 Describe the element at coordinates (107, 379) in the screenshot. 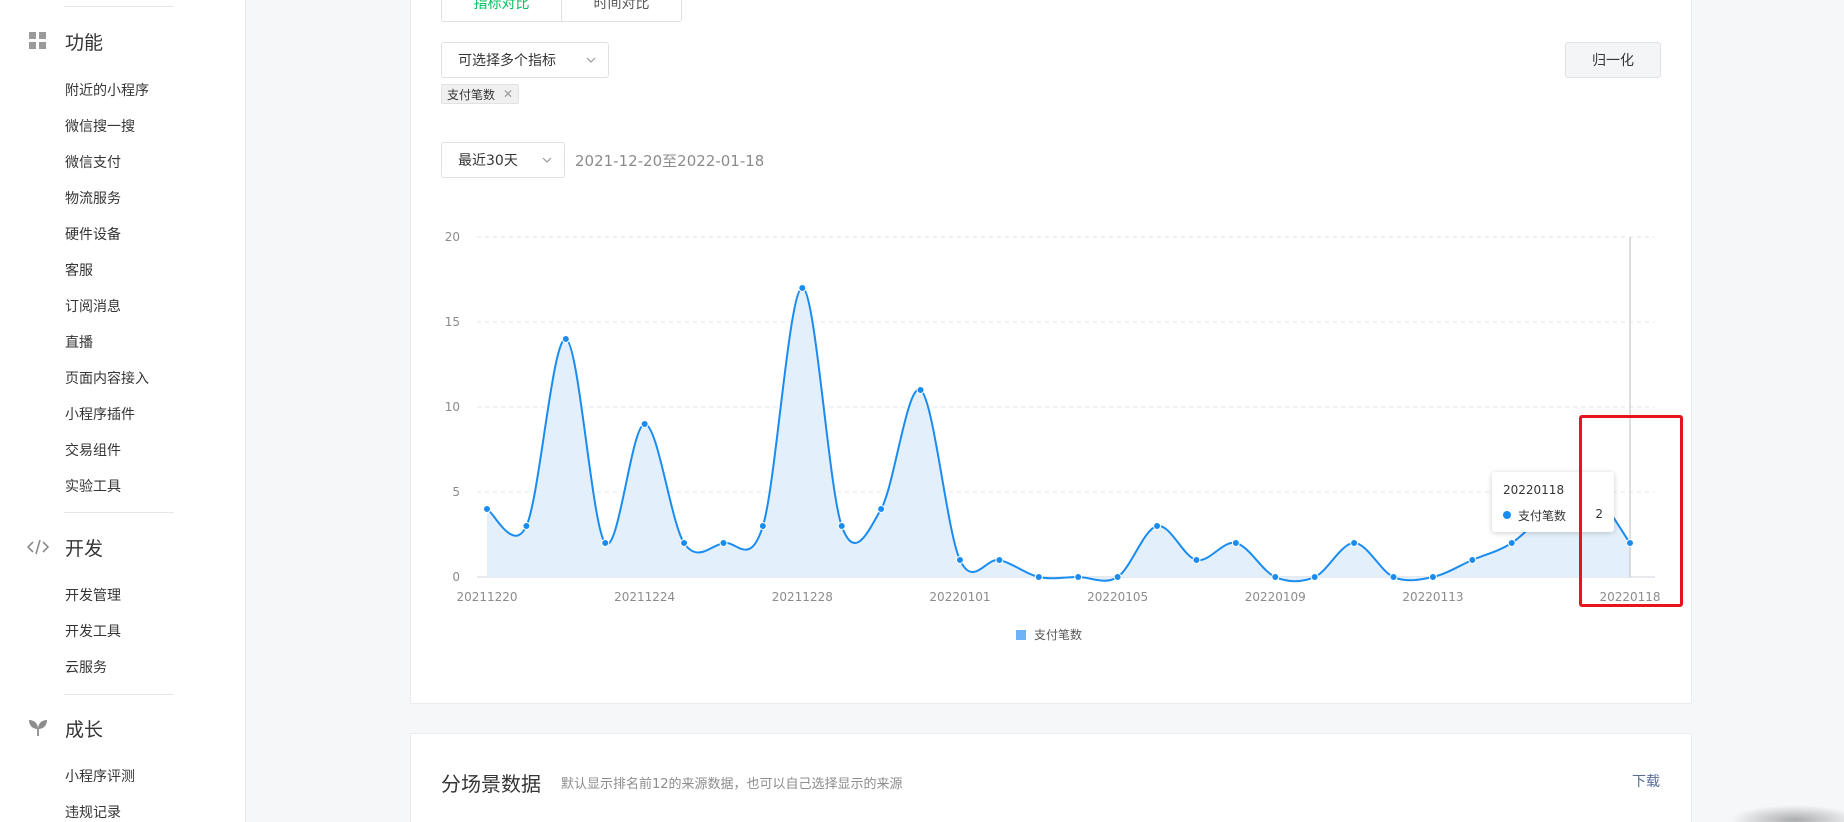

I see `sidebar-item-page-content: 页面内容接入` at that location.